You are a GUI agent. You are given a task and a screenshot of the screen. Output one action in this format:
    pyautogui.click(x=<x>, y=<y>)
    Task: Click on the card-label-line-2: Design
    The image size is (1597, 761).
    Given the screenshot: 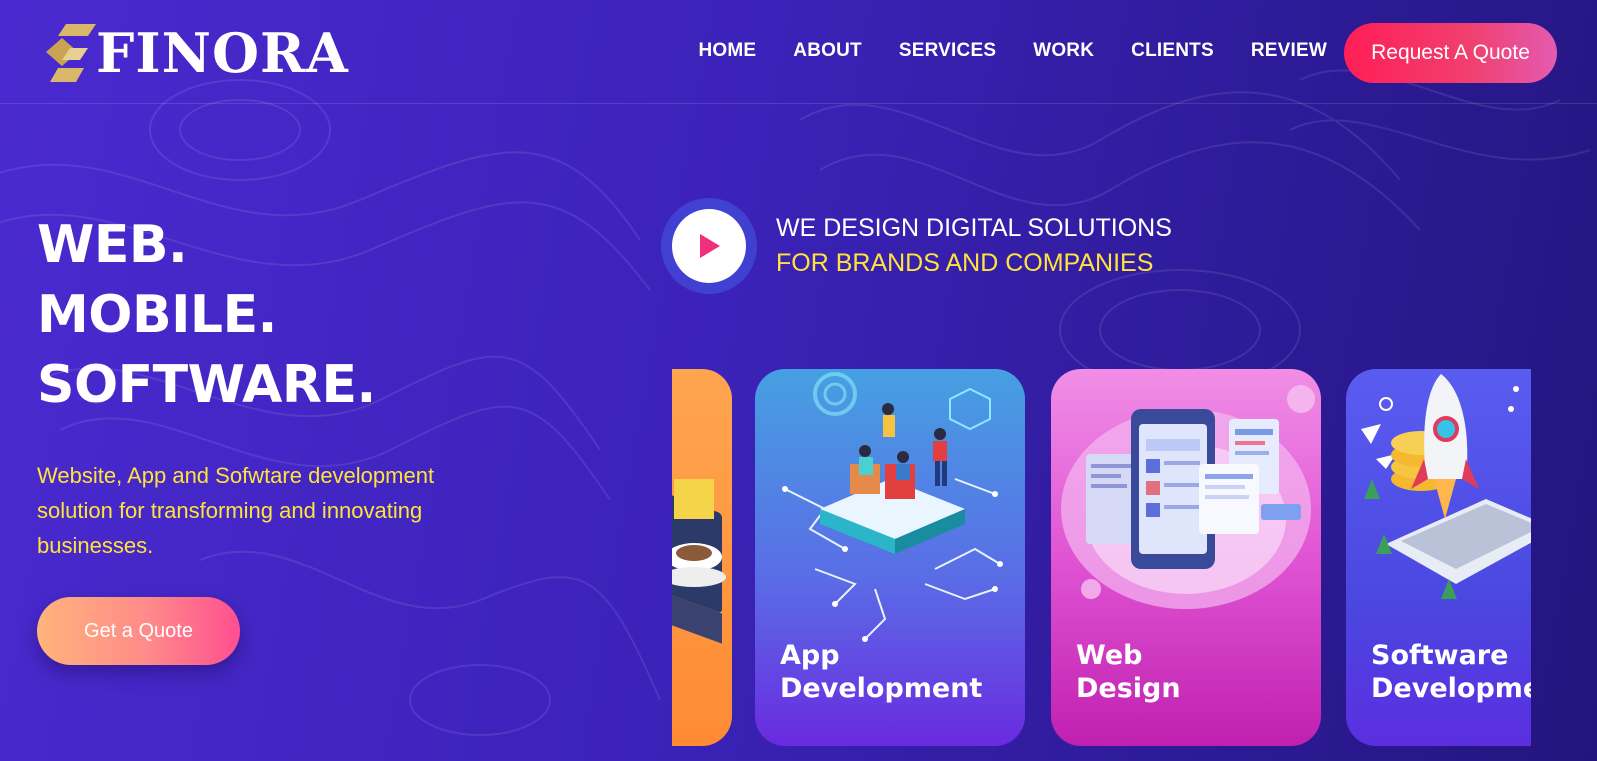 What is the action you would take?
    pyautogui.click(x=1128, y=688)
    